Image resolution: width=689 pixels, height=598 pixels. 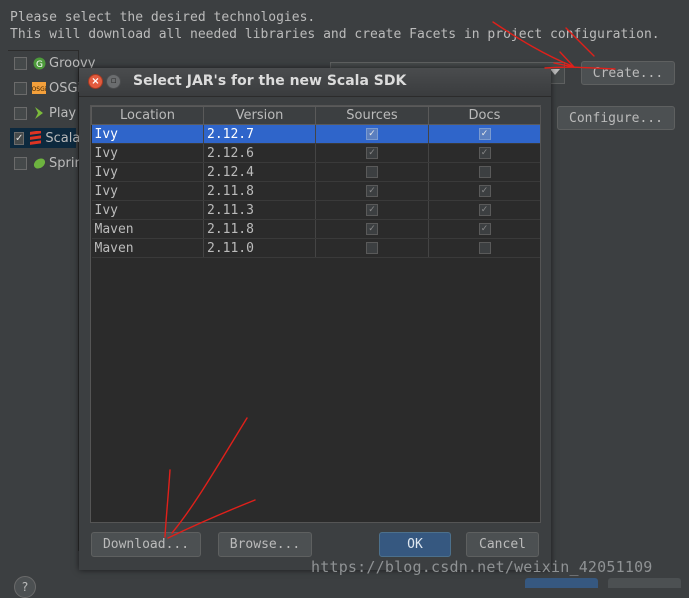 What do you see at coordinates (259, 134) in the screenshot?
I see `cell-version: 2.12.7` at bounding box center [259, 134].